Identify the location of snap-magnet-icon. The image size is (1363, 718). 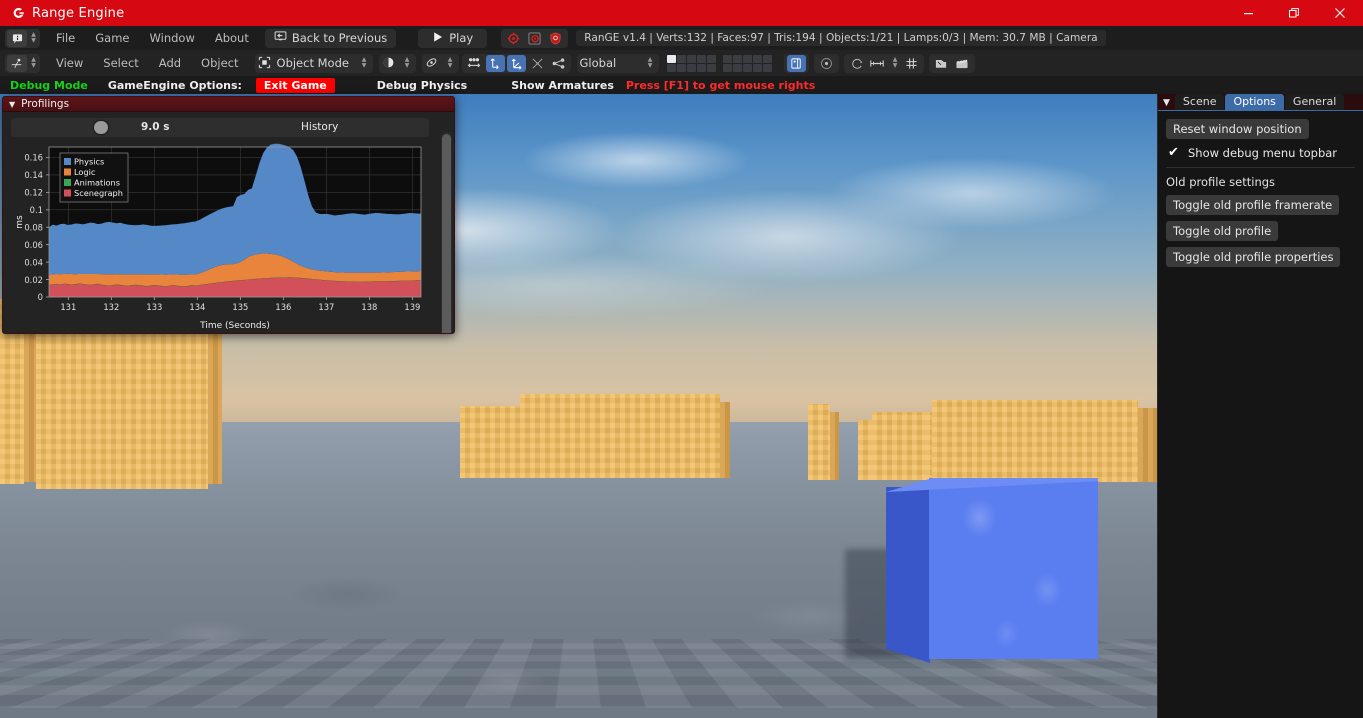
(877, 63).